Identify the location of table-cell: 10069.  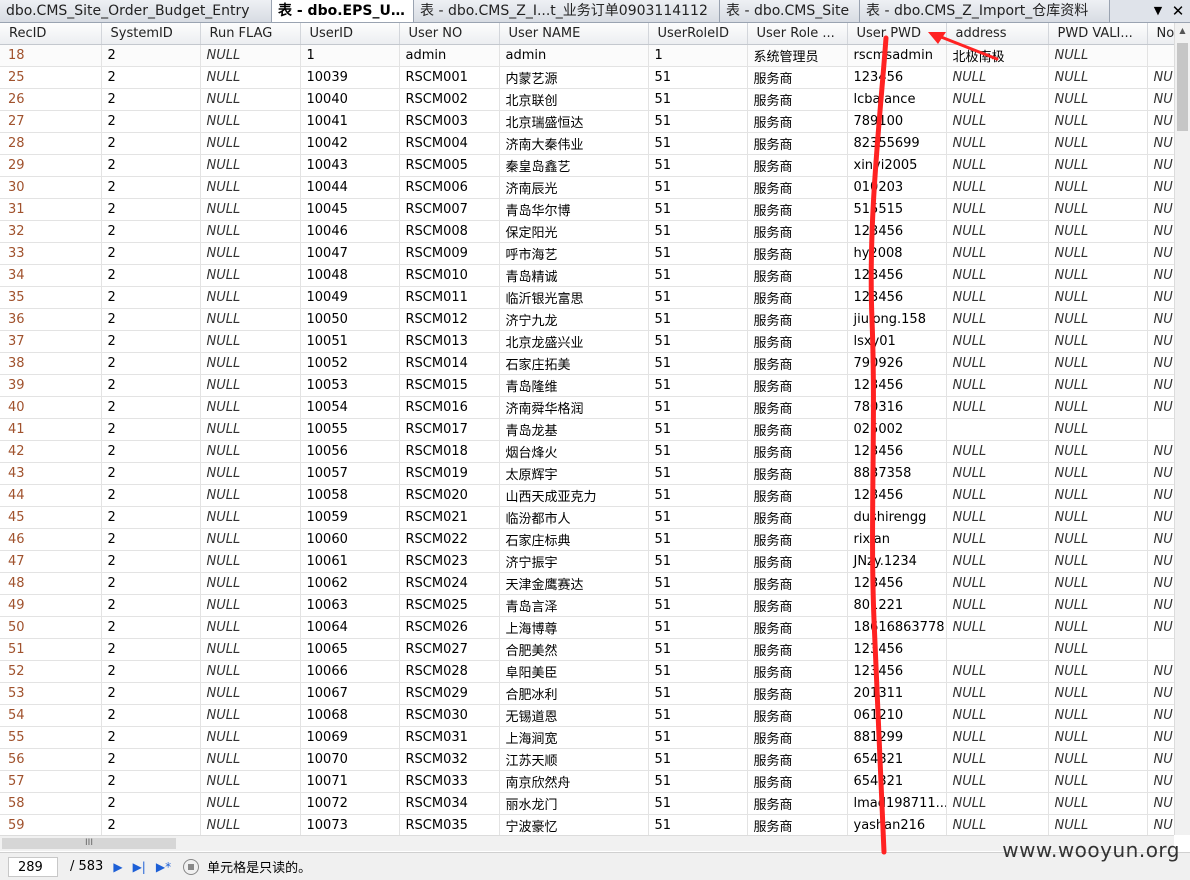
(350, 737).